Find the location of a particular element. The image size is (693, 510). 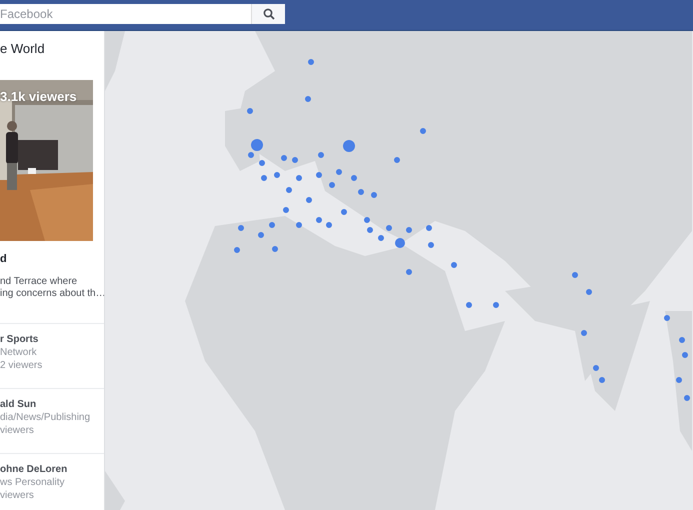

stream-name: ohne DeLoren is located at coordinates (34, 469).